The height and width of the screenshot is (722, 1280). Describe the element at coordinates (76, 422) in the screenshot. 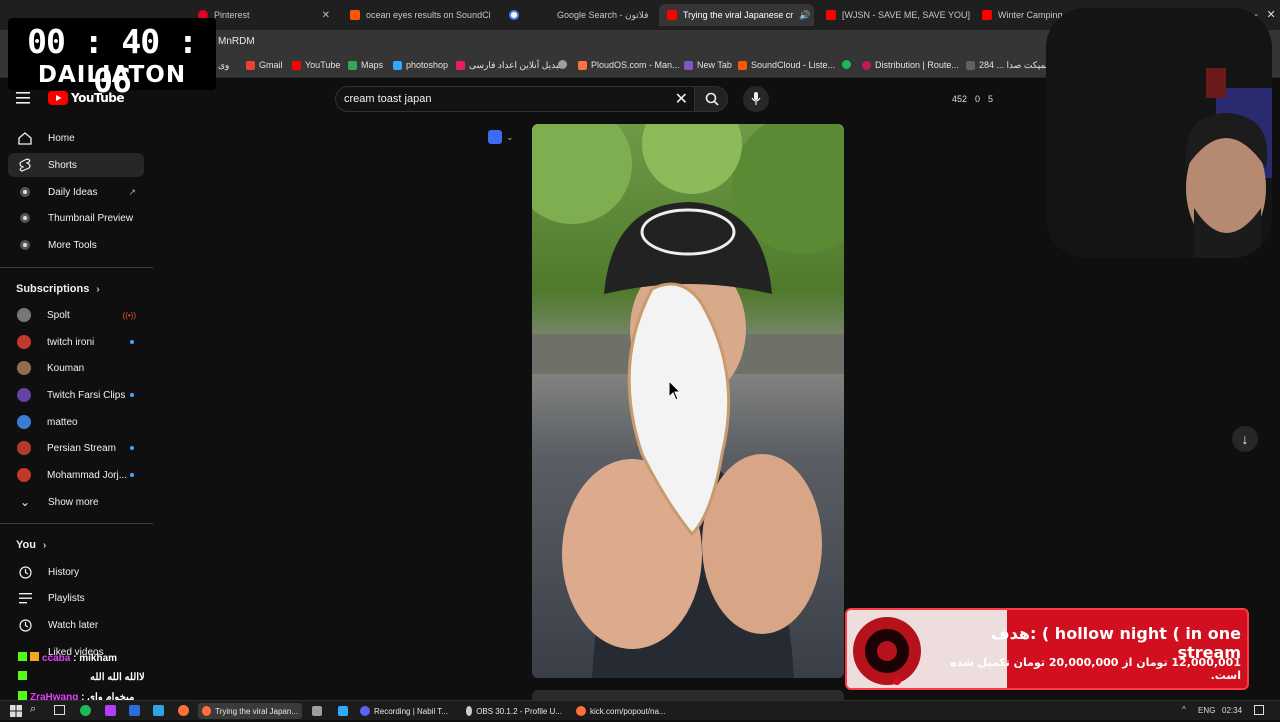

I see `subscription-item: matteo` at that location.